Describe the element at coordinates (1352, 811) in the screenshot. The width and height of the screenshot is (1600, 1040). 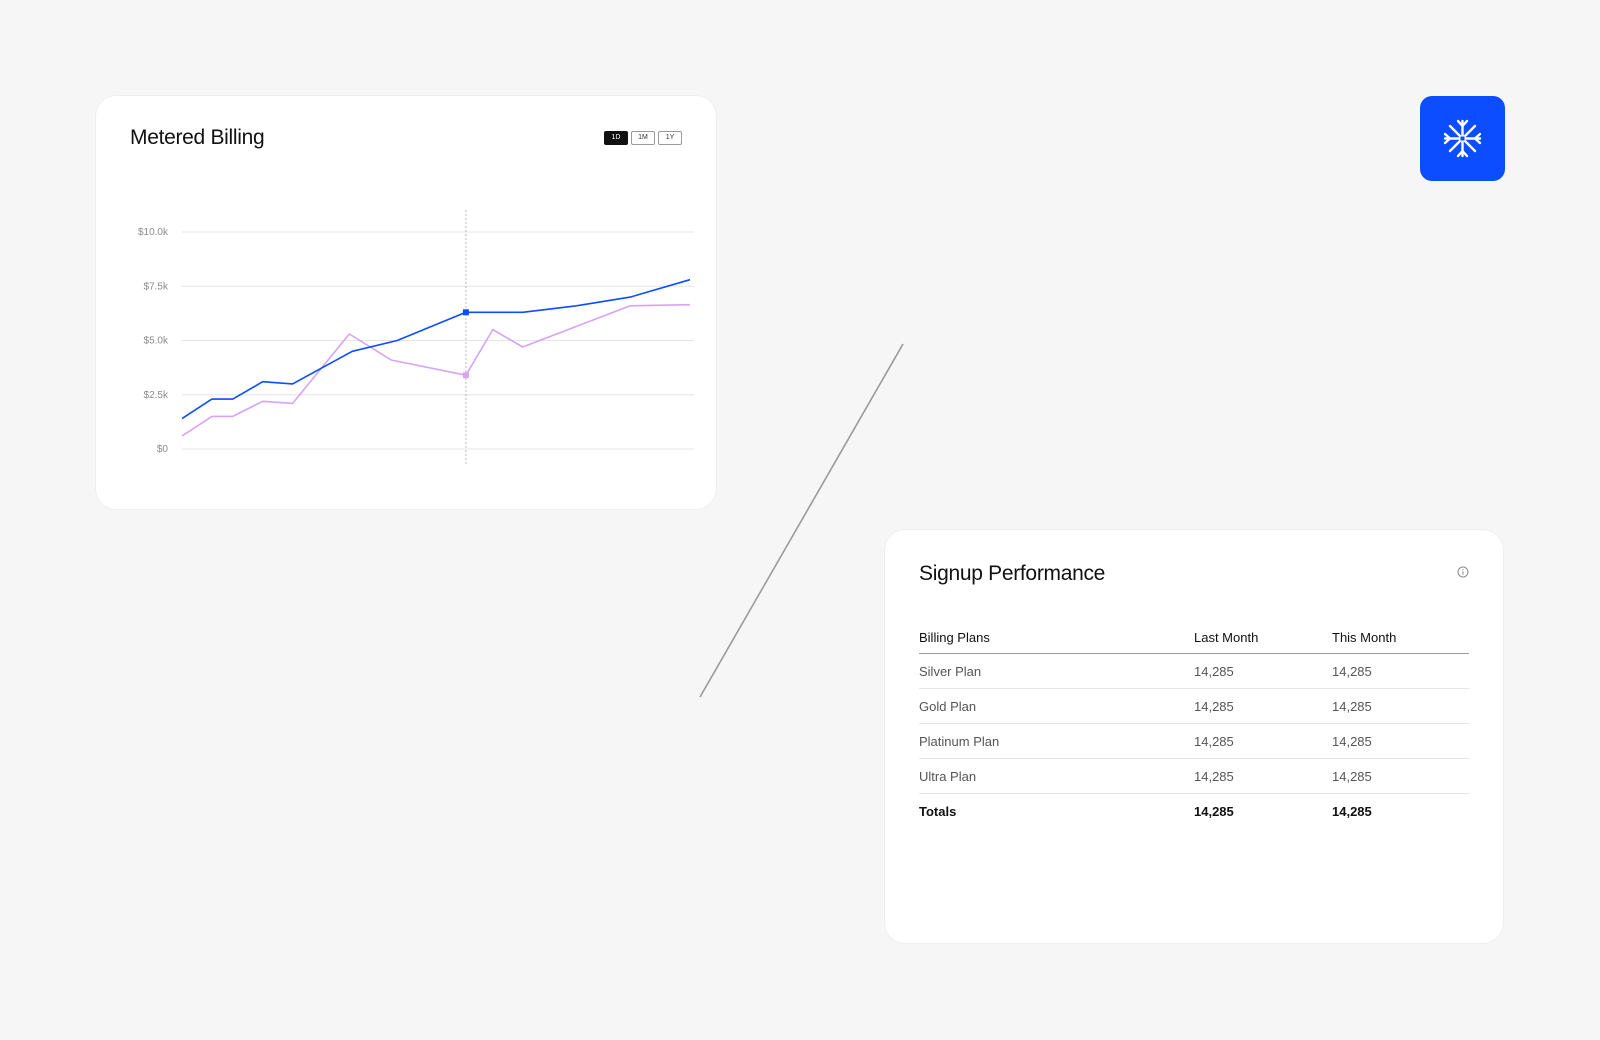
I see `totals-this-month: 14,285` at that location.